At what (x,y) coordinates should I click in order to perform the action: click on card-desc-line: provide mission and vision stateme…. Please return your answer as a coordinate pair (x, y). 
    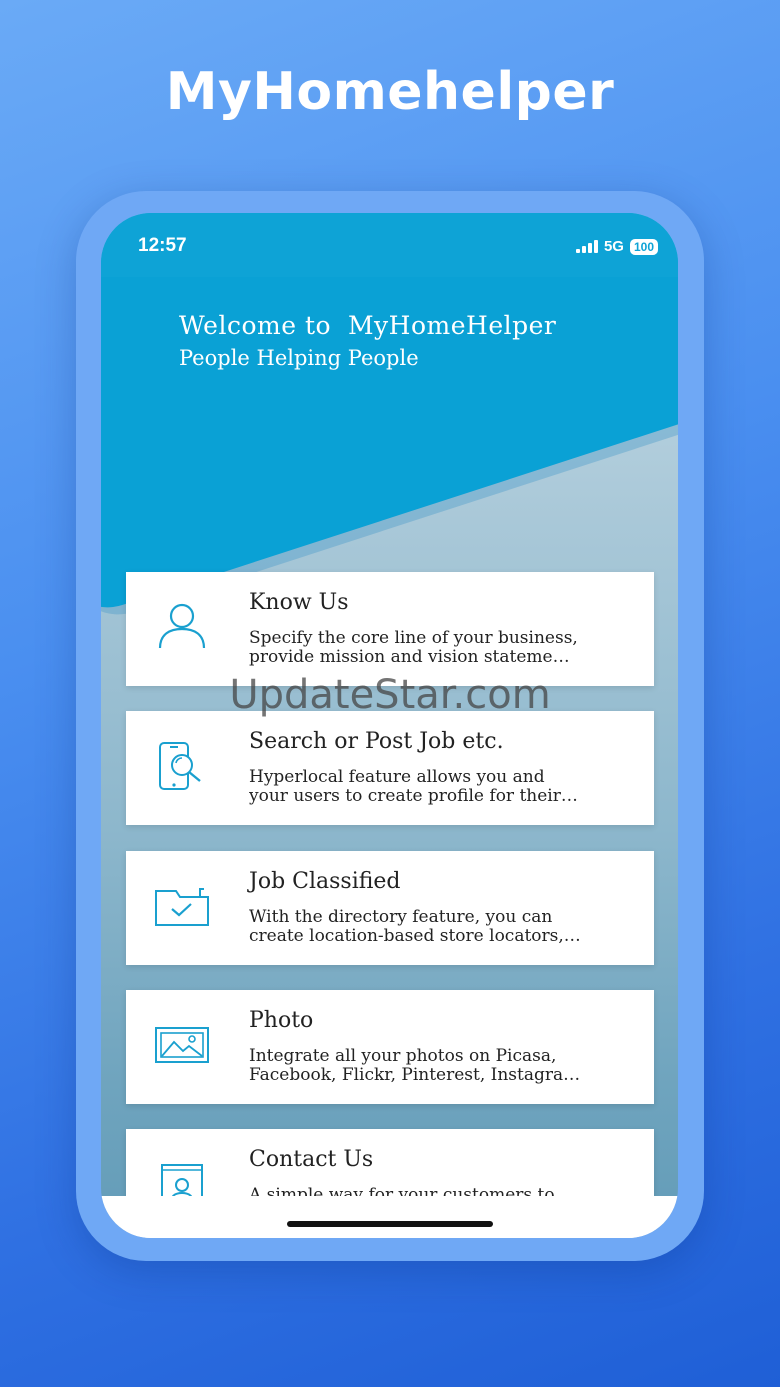
    Looking at the image, I should click on (409, 657).